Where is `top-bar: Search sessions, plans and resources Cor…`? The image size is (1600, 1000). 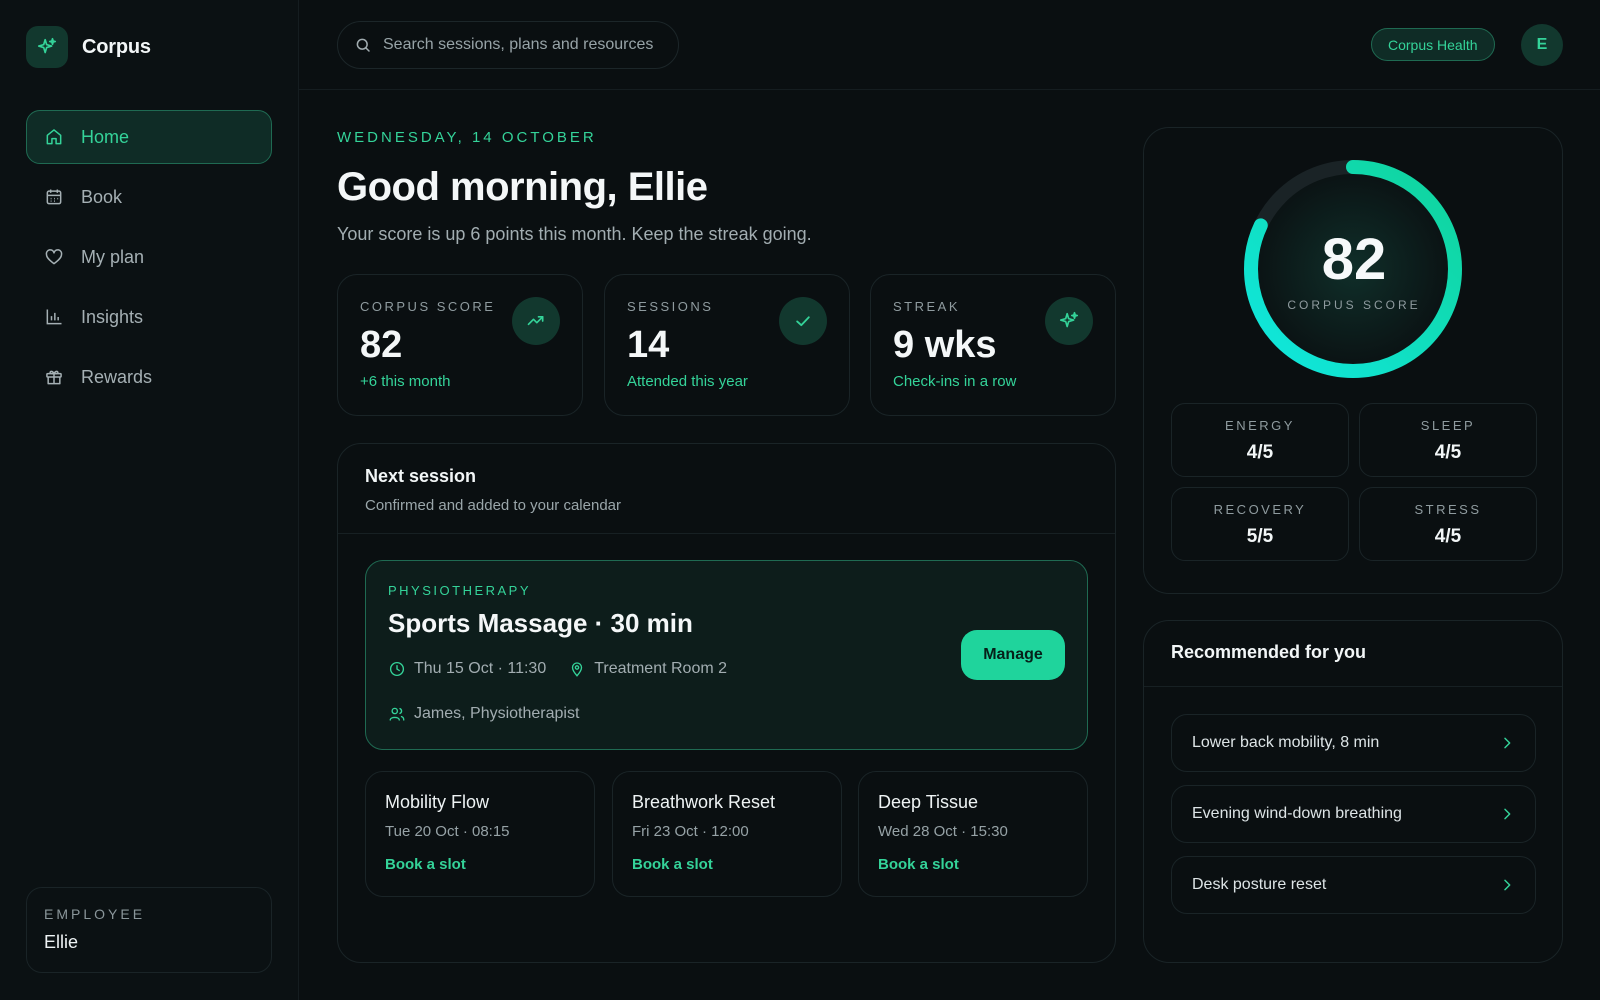
top-bar: Search sessions, plans and resources Cor… is located at coordinates (949, 45).